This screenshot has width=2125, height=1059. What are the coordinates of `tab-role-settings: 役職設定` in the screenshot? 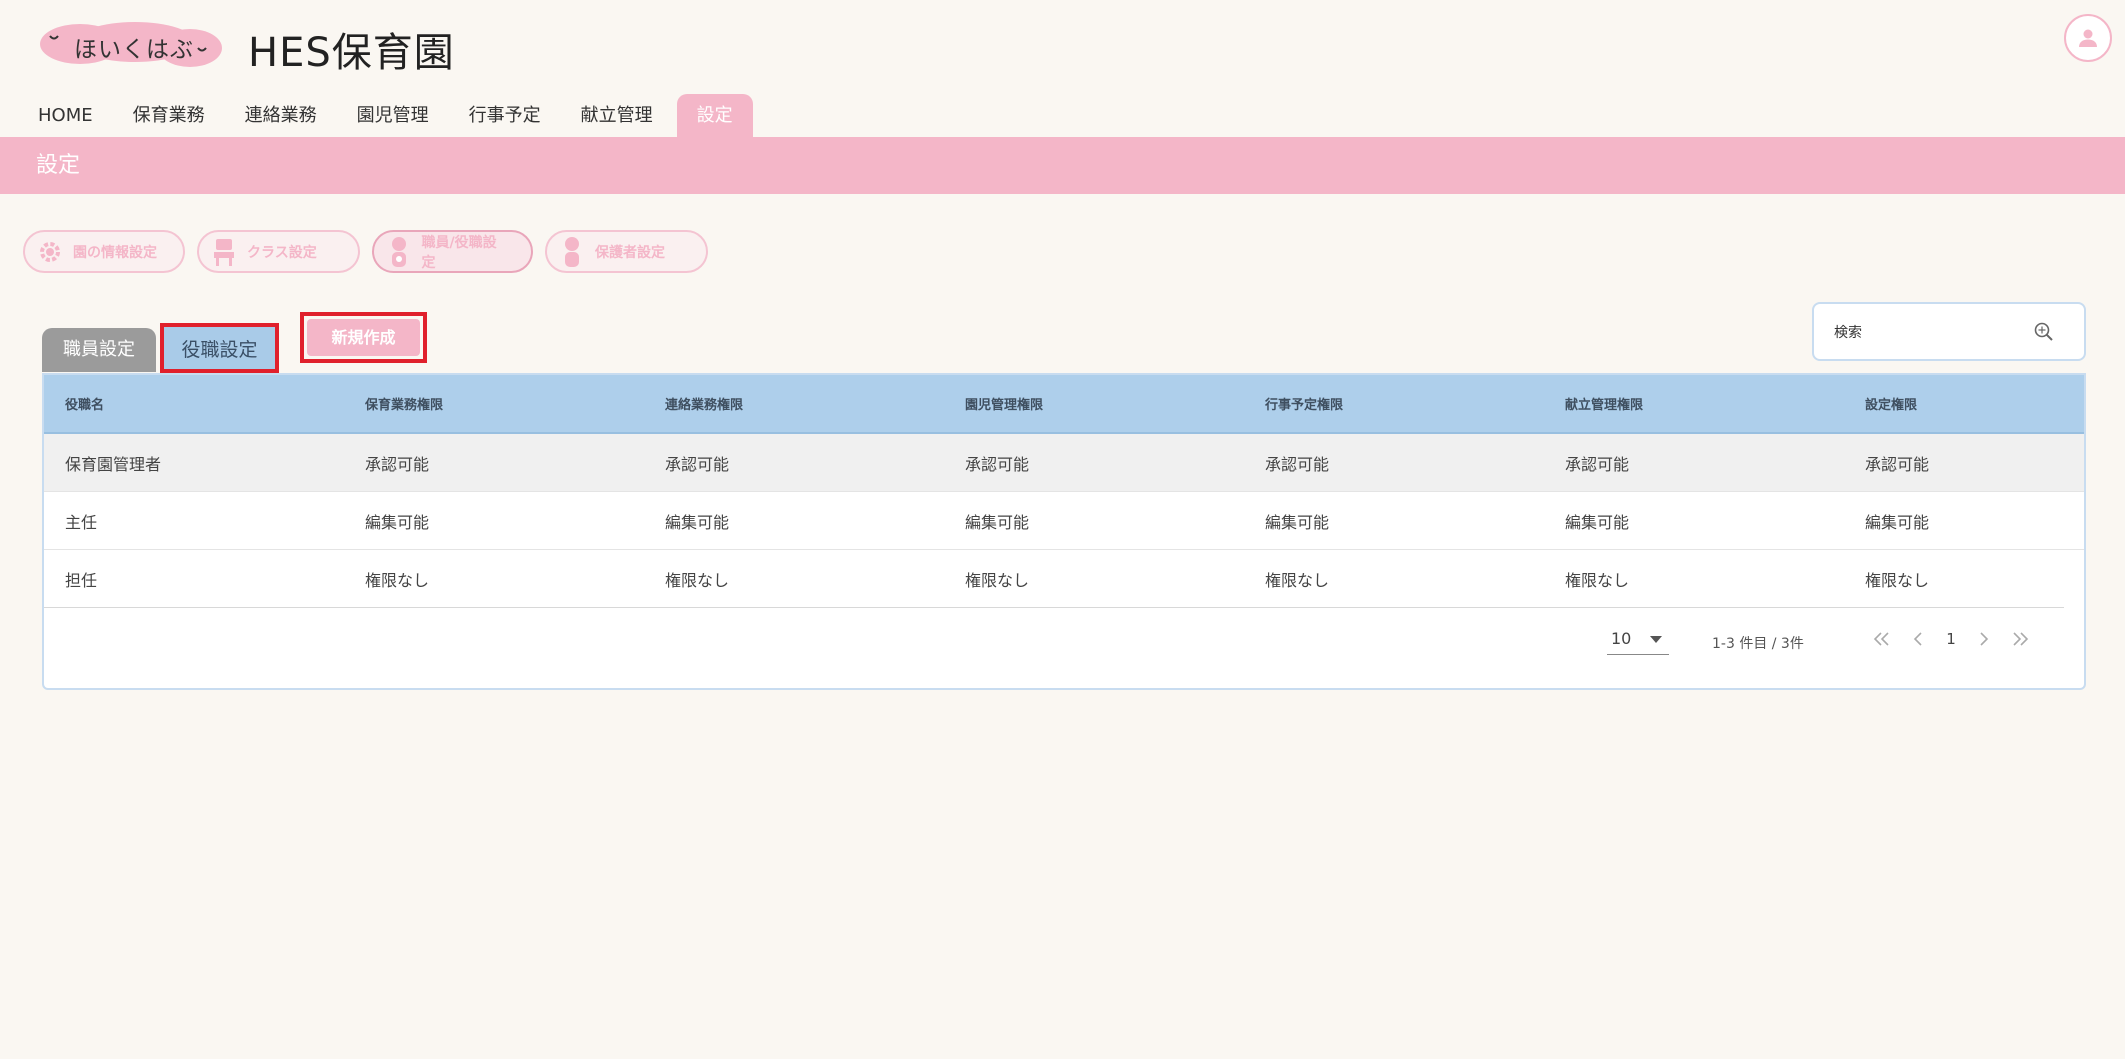 It's located at (219, 348).